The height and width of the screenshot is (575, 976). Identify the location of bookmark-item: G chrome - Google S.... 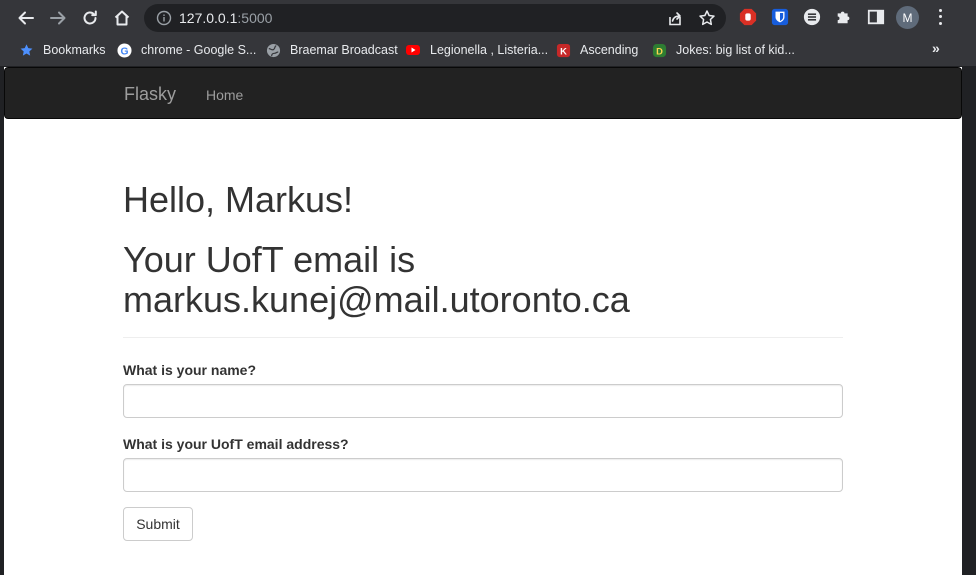
(186, 50).